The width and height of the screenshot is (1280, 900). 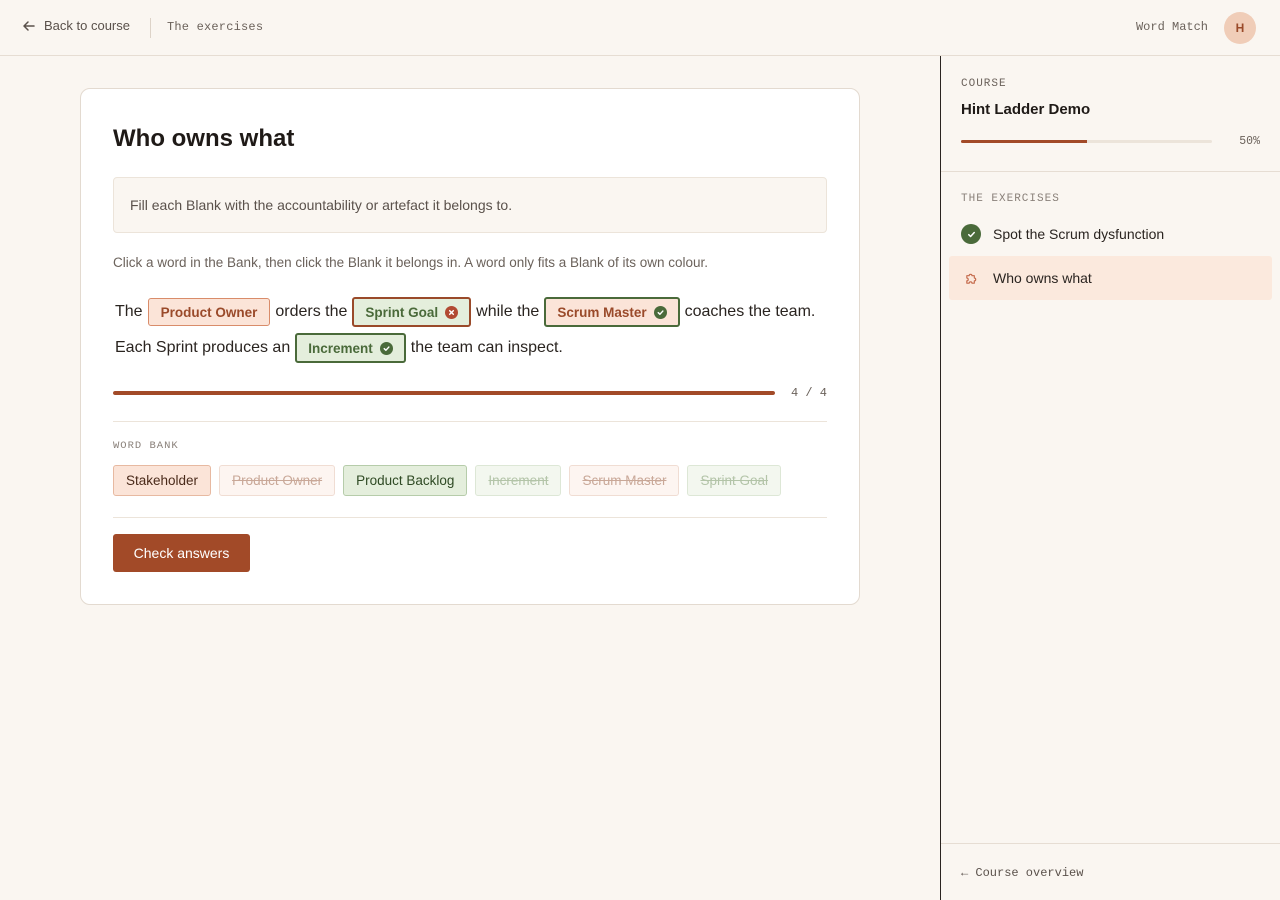 What do you see at coordinates (1110, 278) in the screenshot?
I see `sidebar-item-who-owns-what: Who owns what` at bounding box center [1110, 278].